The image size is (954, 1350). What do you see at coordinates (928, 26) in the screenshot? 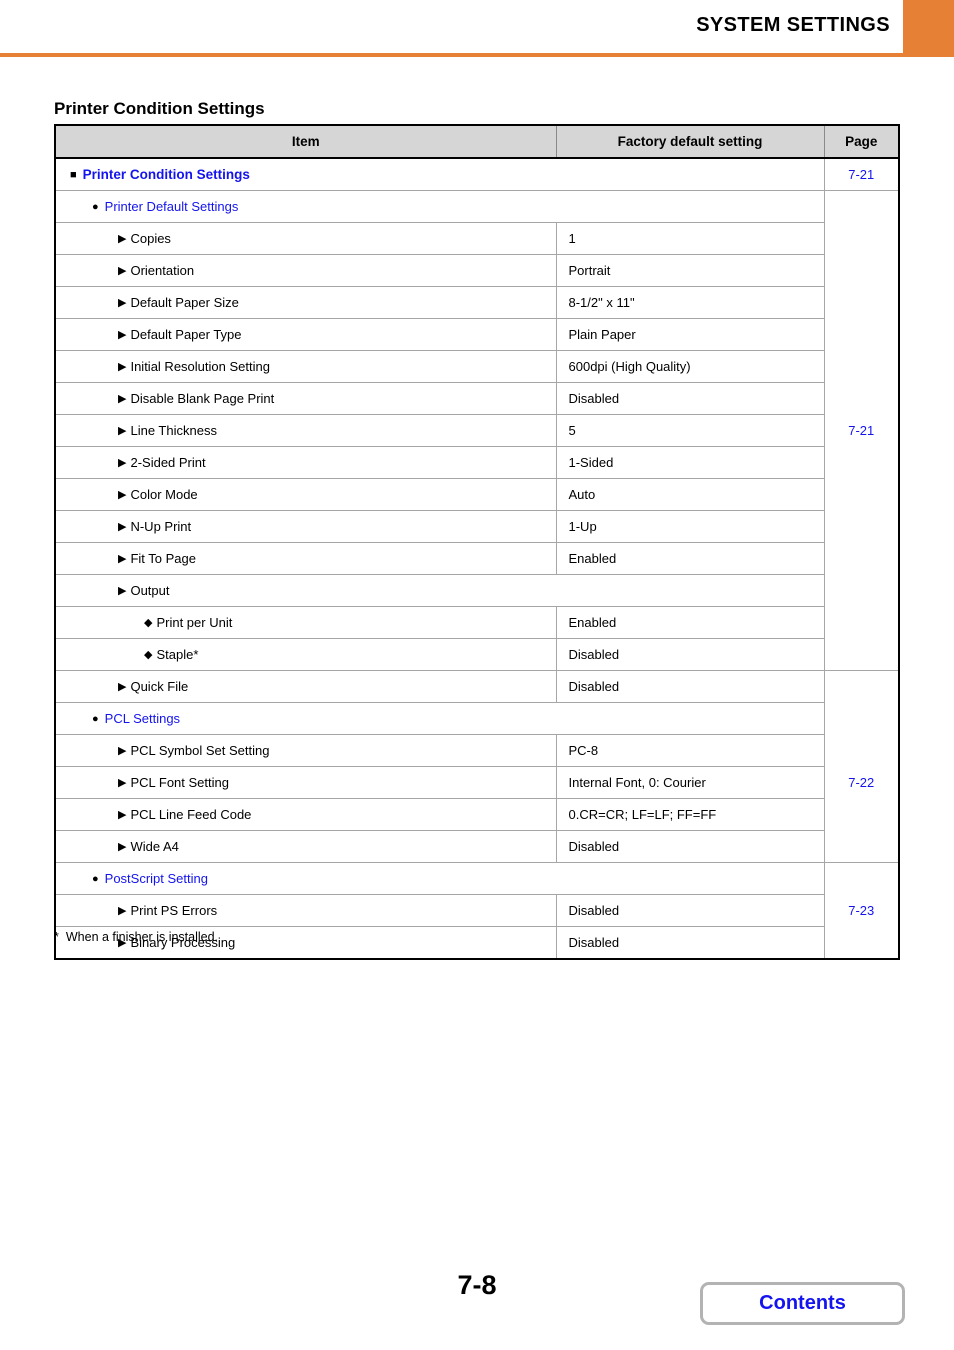
I see `header-accent-block` at bounding box center [928, 26].